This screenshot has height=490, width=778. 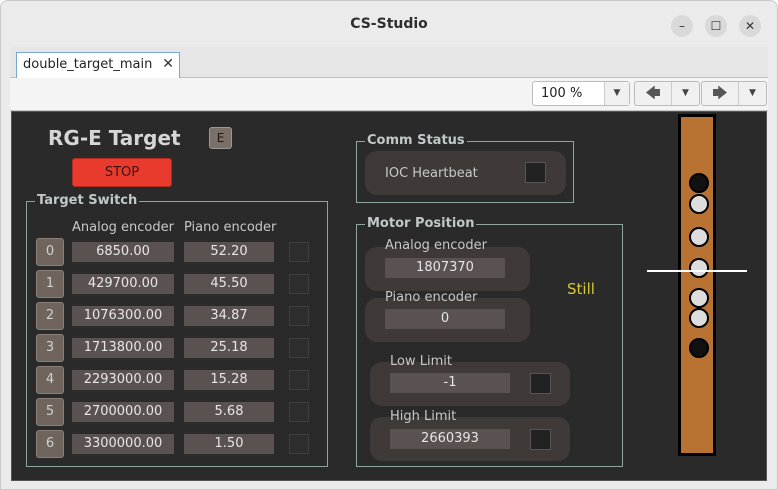 I want to click on piano-value-4: 15.28, so click(x=229, y=380).